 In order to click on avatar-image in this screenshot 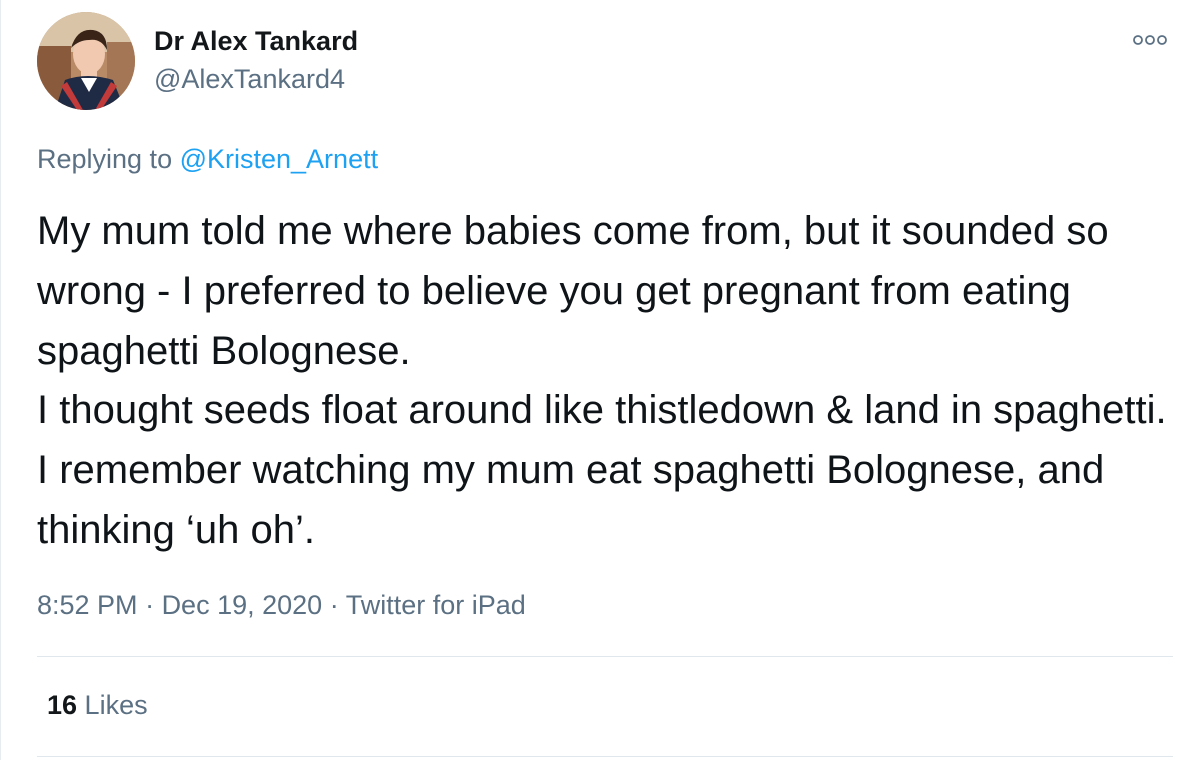, I will do `click(86, 61)`.